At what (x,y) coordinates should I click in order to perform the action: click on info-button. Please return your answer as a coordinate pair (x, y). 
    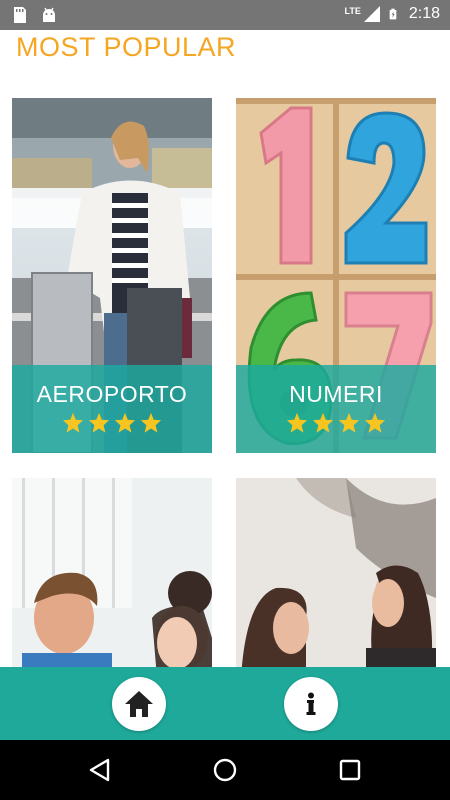
    Looking at the image, I should click on (311, 704).